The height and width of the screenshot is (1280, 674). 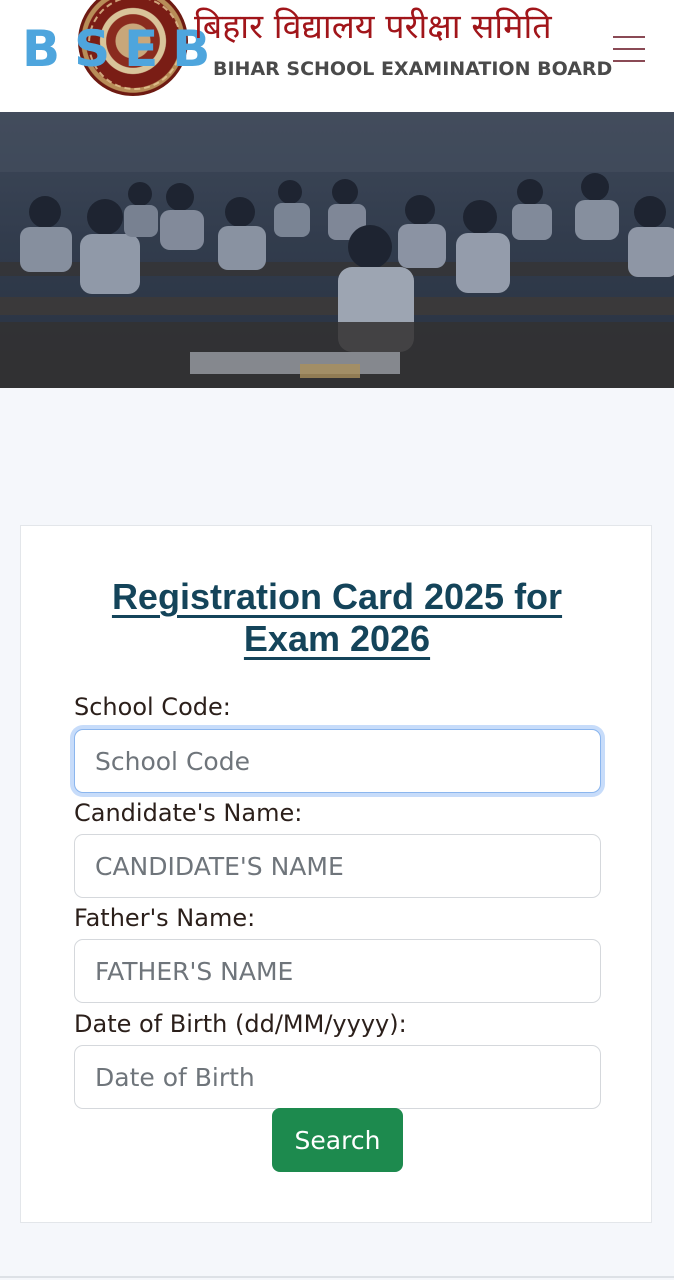 I want to click on candidate-name-label: Candidate's Name:, so click(x=188, y=813).